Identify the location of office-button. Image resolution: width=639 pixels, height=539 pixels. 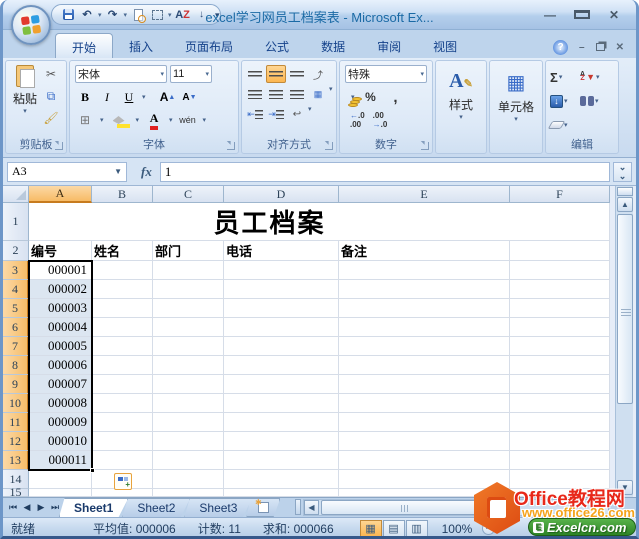
(31, 25).